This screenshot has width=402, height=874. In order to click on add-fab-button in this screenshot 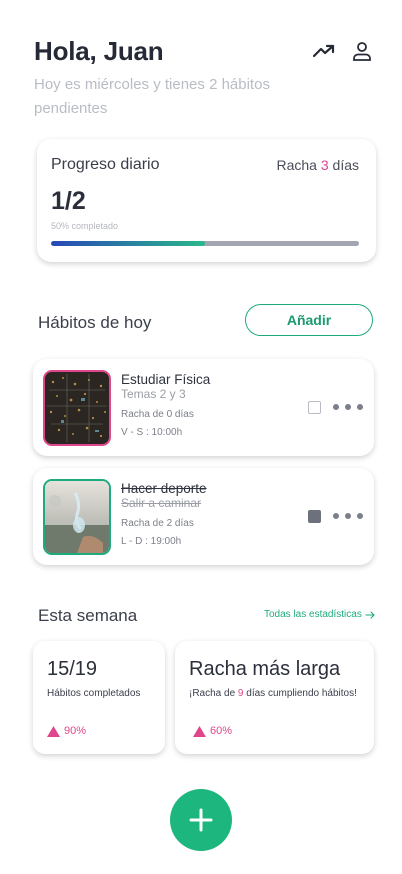, I will do `click(201, 820)`.